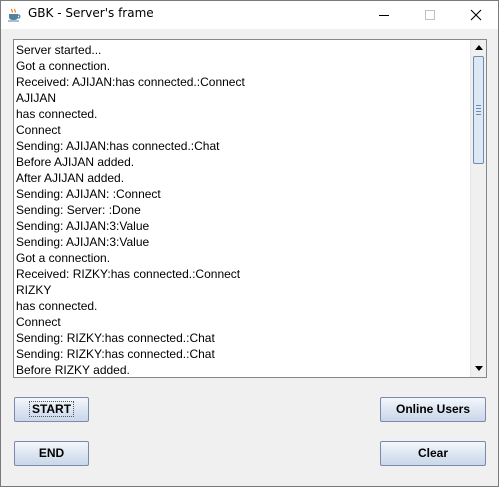 This screenshot has width=499, height=487. Describe the element at coordinates (91, 13) in the screenshot. I see `window-title: GBK - Server's frame` at that location.